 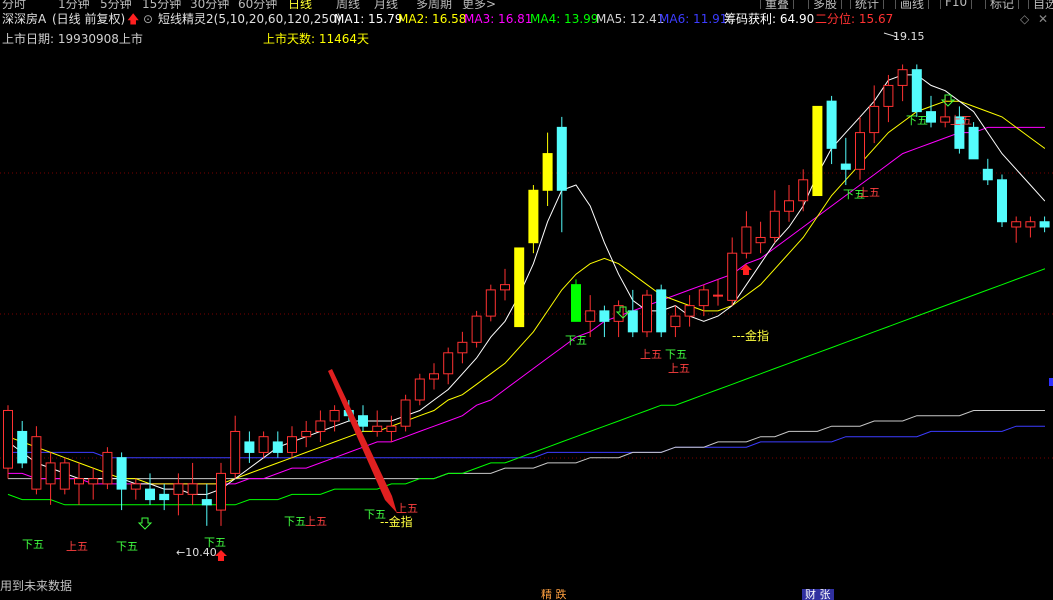 I want to click on bottom-tag-2: 财 张, so click(x=818, y=594).